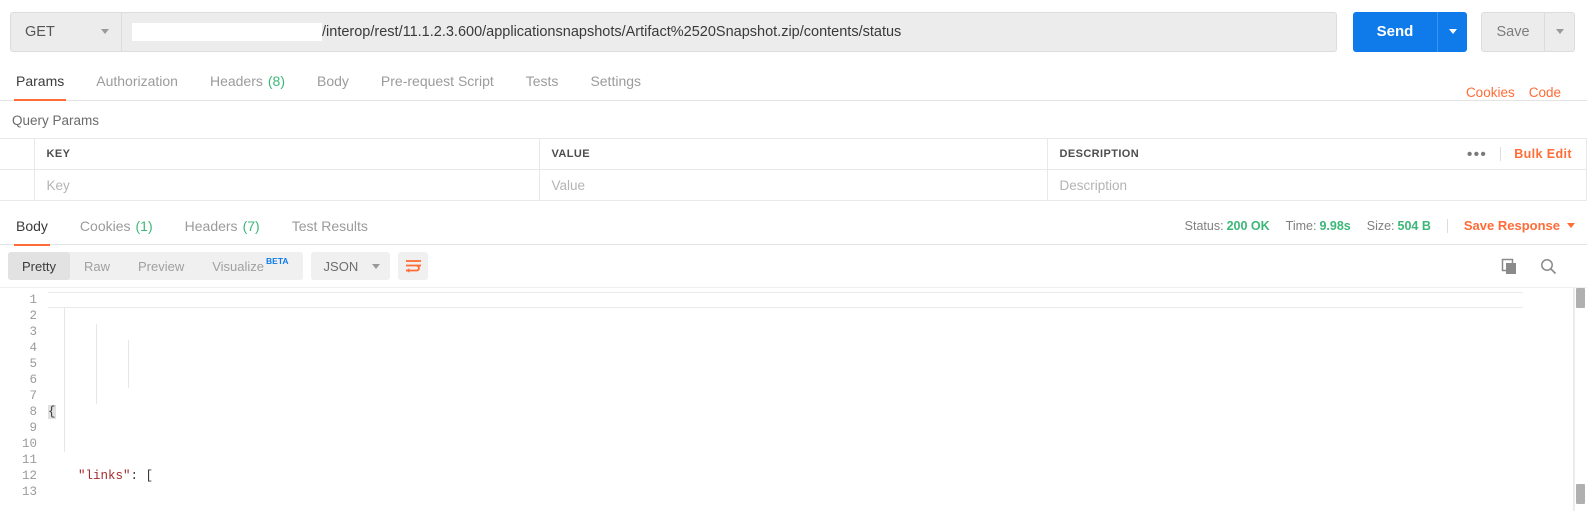 Image resolution: width=1587 pixels, height=511 pixels. What do you see at coordinates (105, 225) in the screenshot?
I see `tab-label: Cookies` at bounding box center [105, 225].